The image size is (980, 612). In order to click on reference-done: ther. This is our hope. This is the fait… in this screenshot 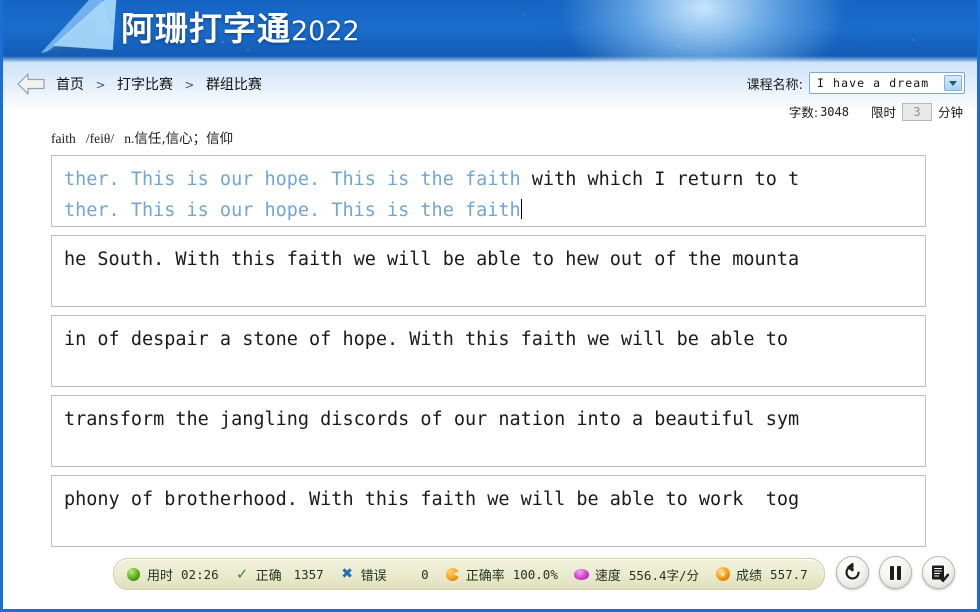, I will do `click(292, 179)`.